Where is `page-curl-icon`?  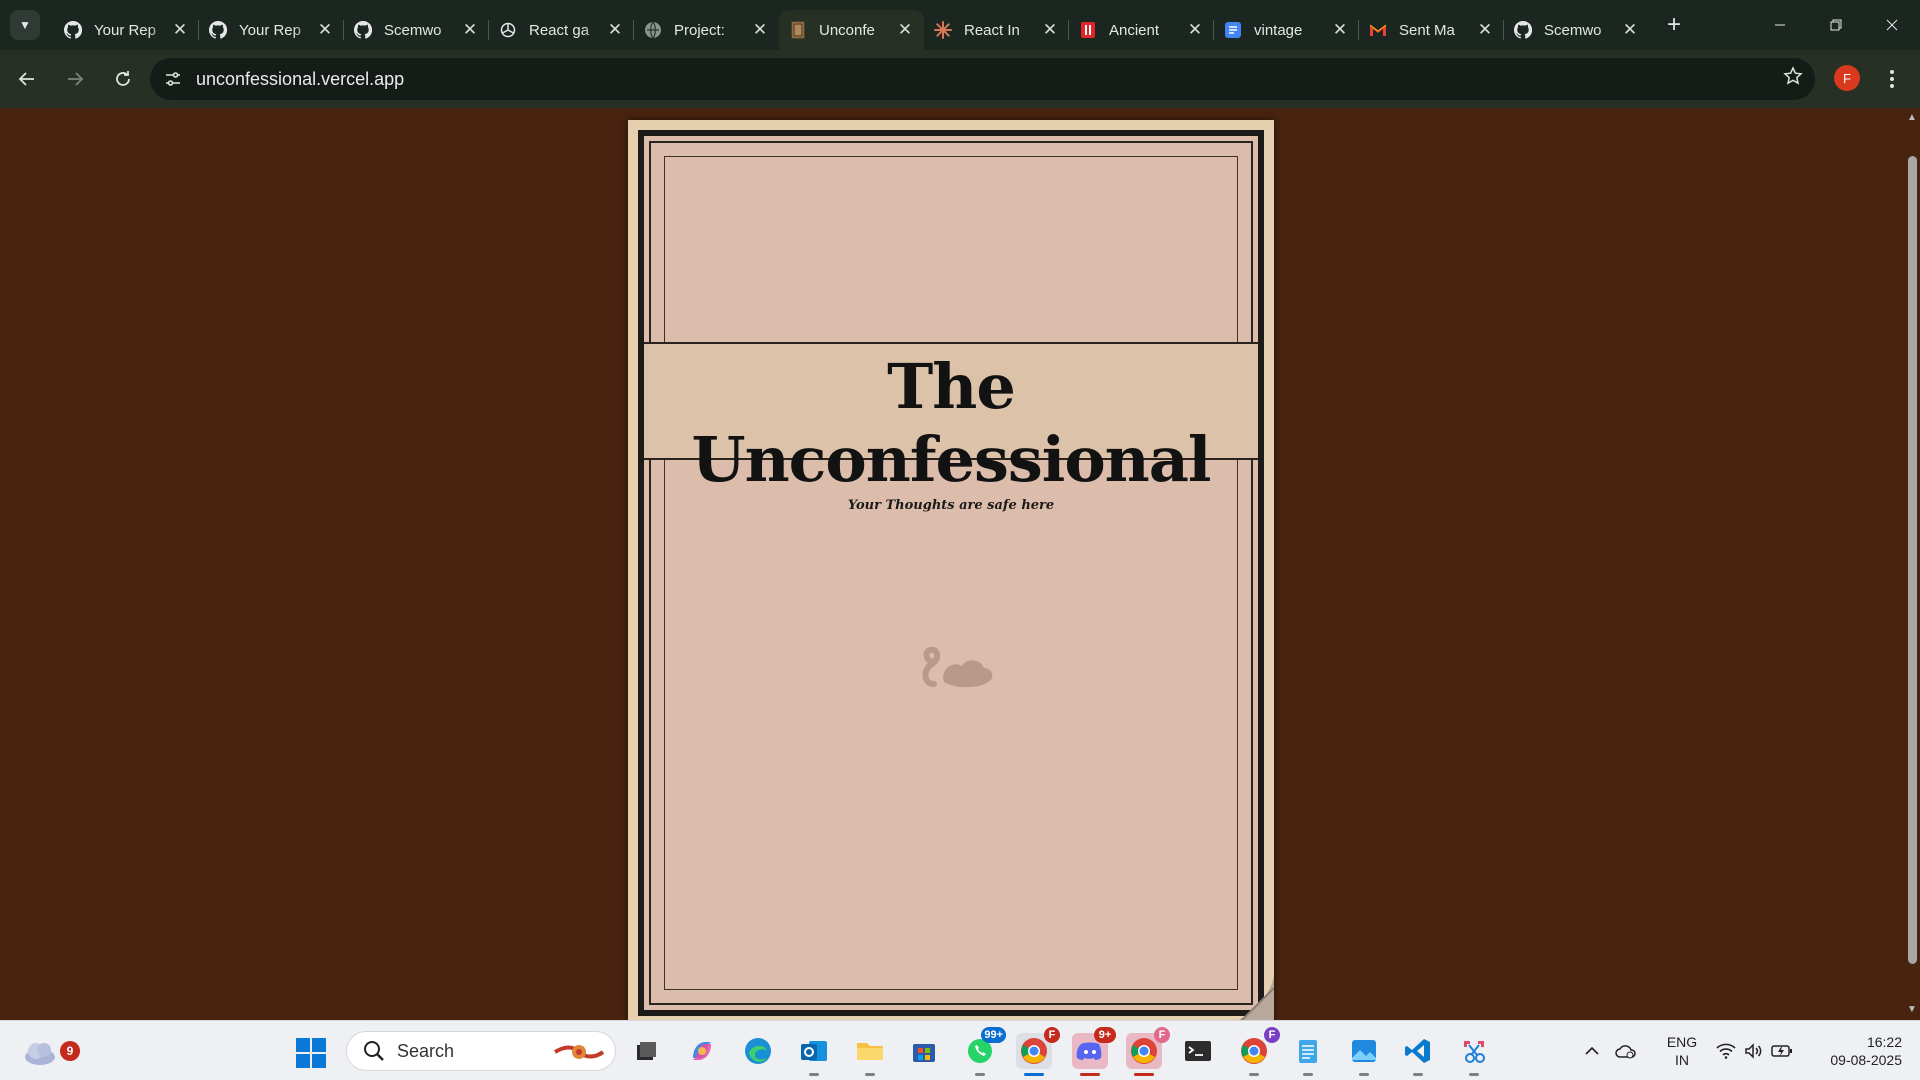 page-curl-icon is located at coordinates (1249, 1001).